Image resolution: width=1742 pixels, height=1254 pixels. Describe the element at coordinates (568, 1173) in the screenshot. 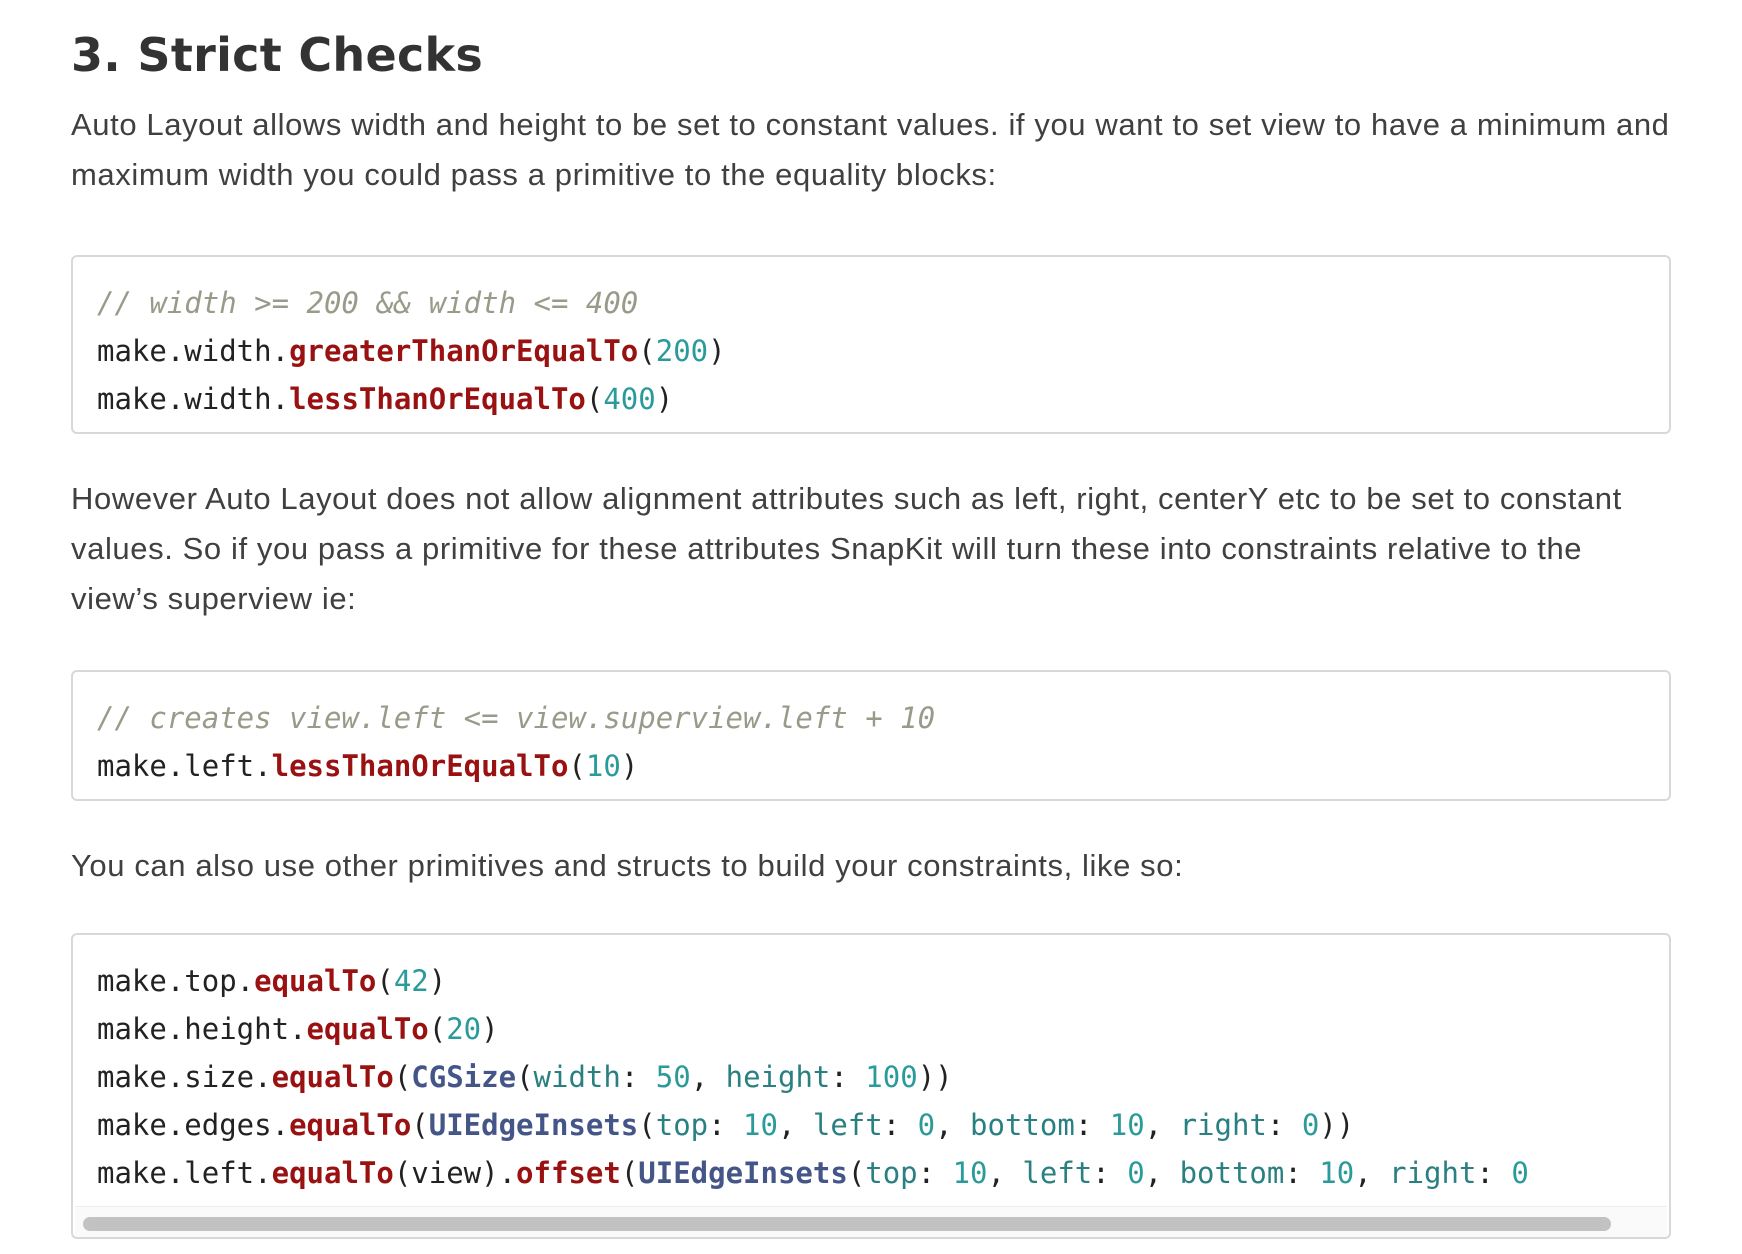

I see `code-token-fn: offset` at that location.